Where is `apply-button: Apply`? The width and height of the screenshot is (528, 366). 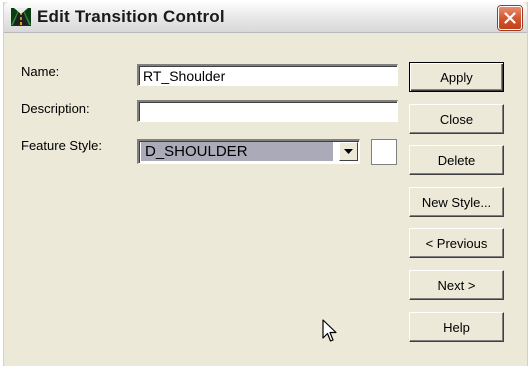
apply-button: Apply is located at coordinates (456, 77).